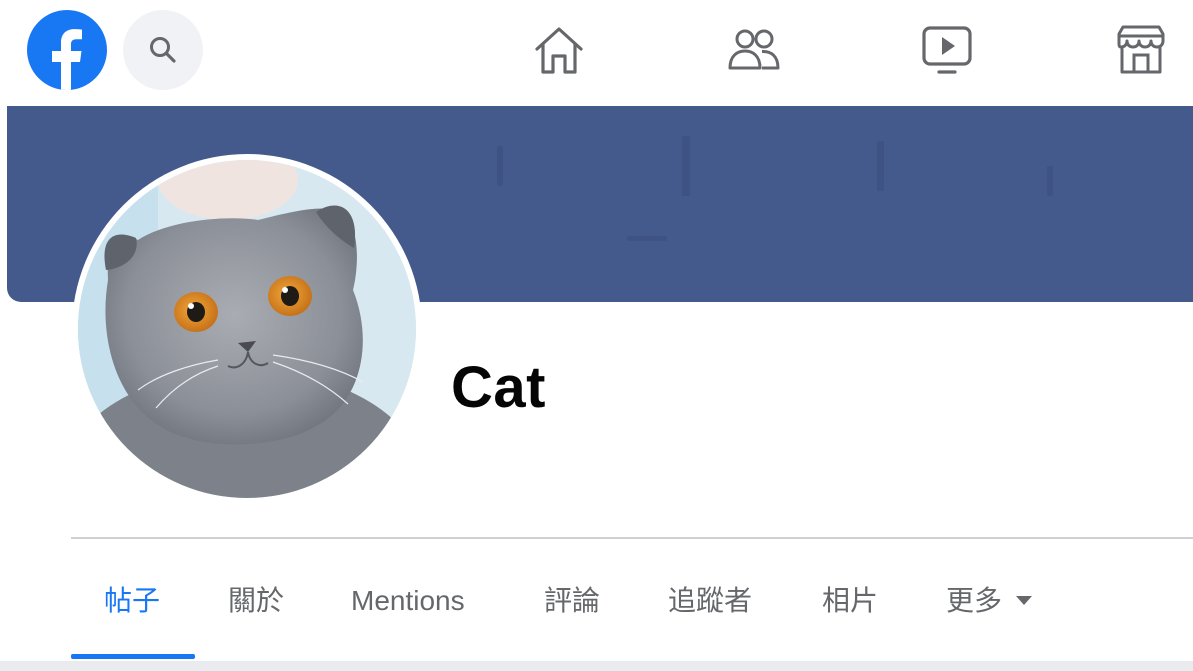 This screenshot has width=1193, height=671. I want to click on tab-label: 相片, so click(850, 600).